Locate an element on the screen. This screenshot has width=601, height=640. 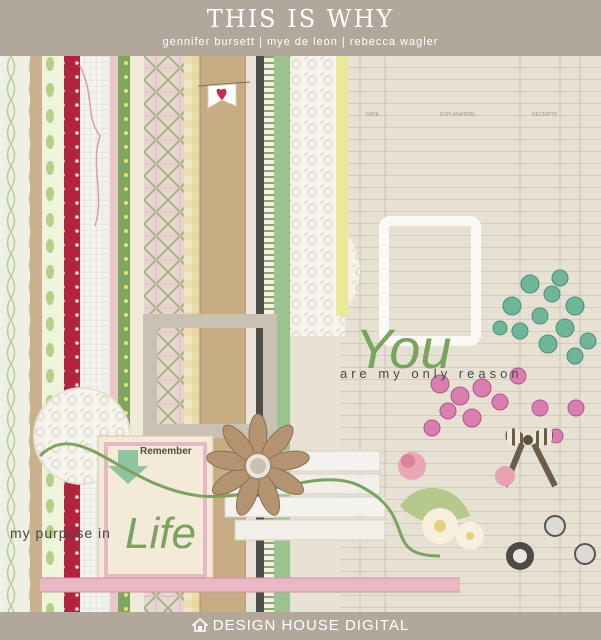
word-art-reason: are my only reason is located at coordinates (431, 373).